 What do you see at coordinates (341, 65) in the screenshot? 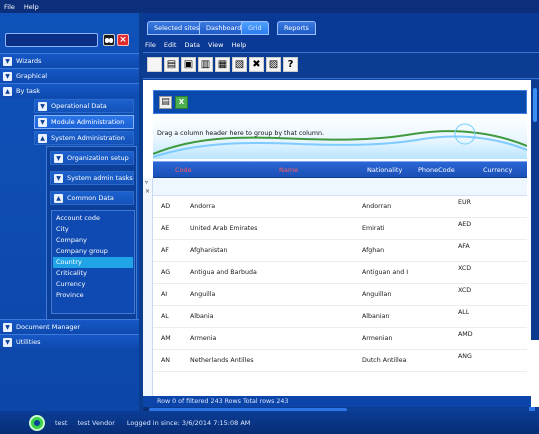
I see `main-toolbar: ▤ ▣ ▥ ▦ ▧ ✖ ▨ ?` at bounding box center [341, 65].